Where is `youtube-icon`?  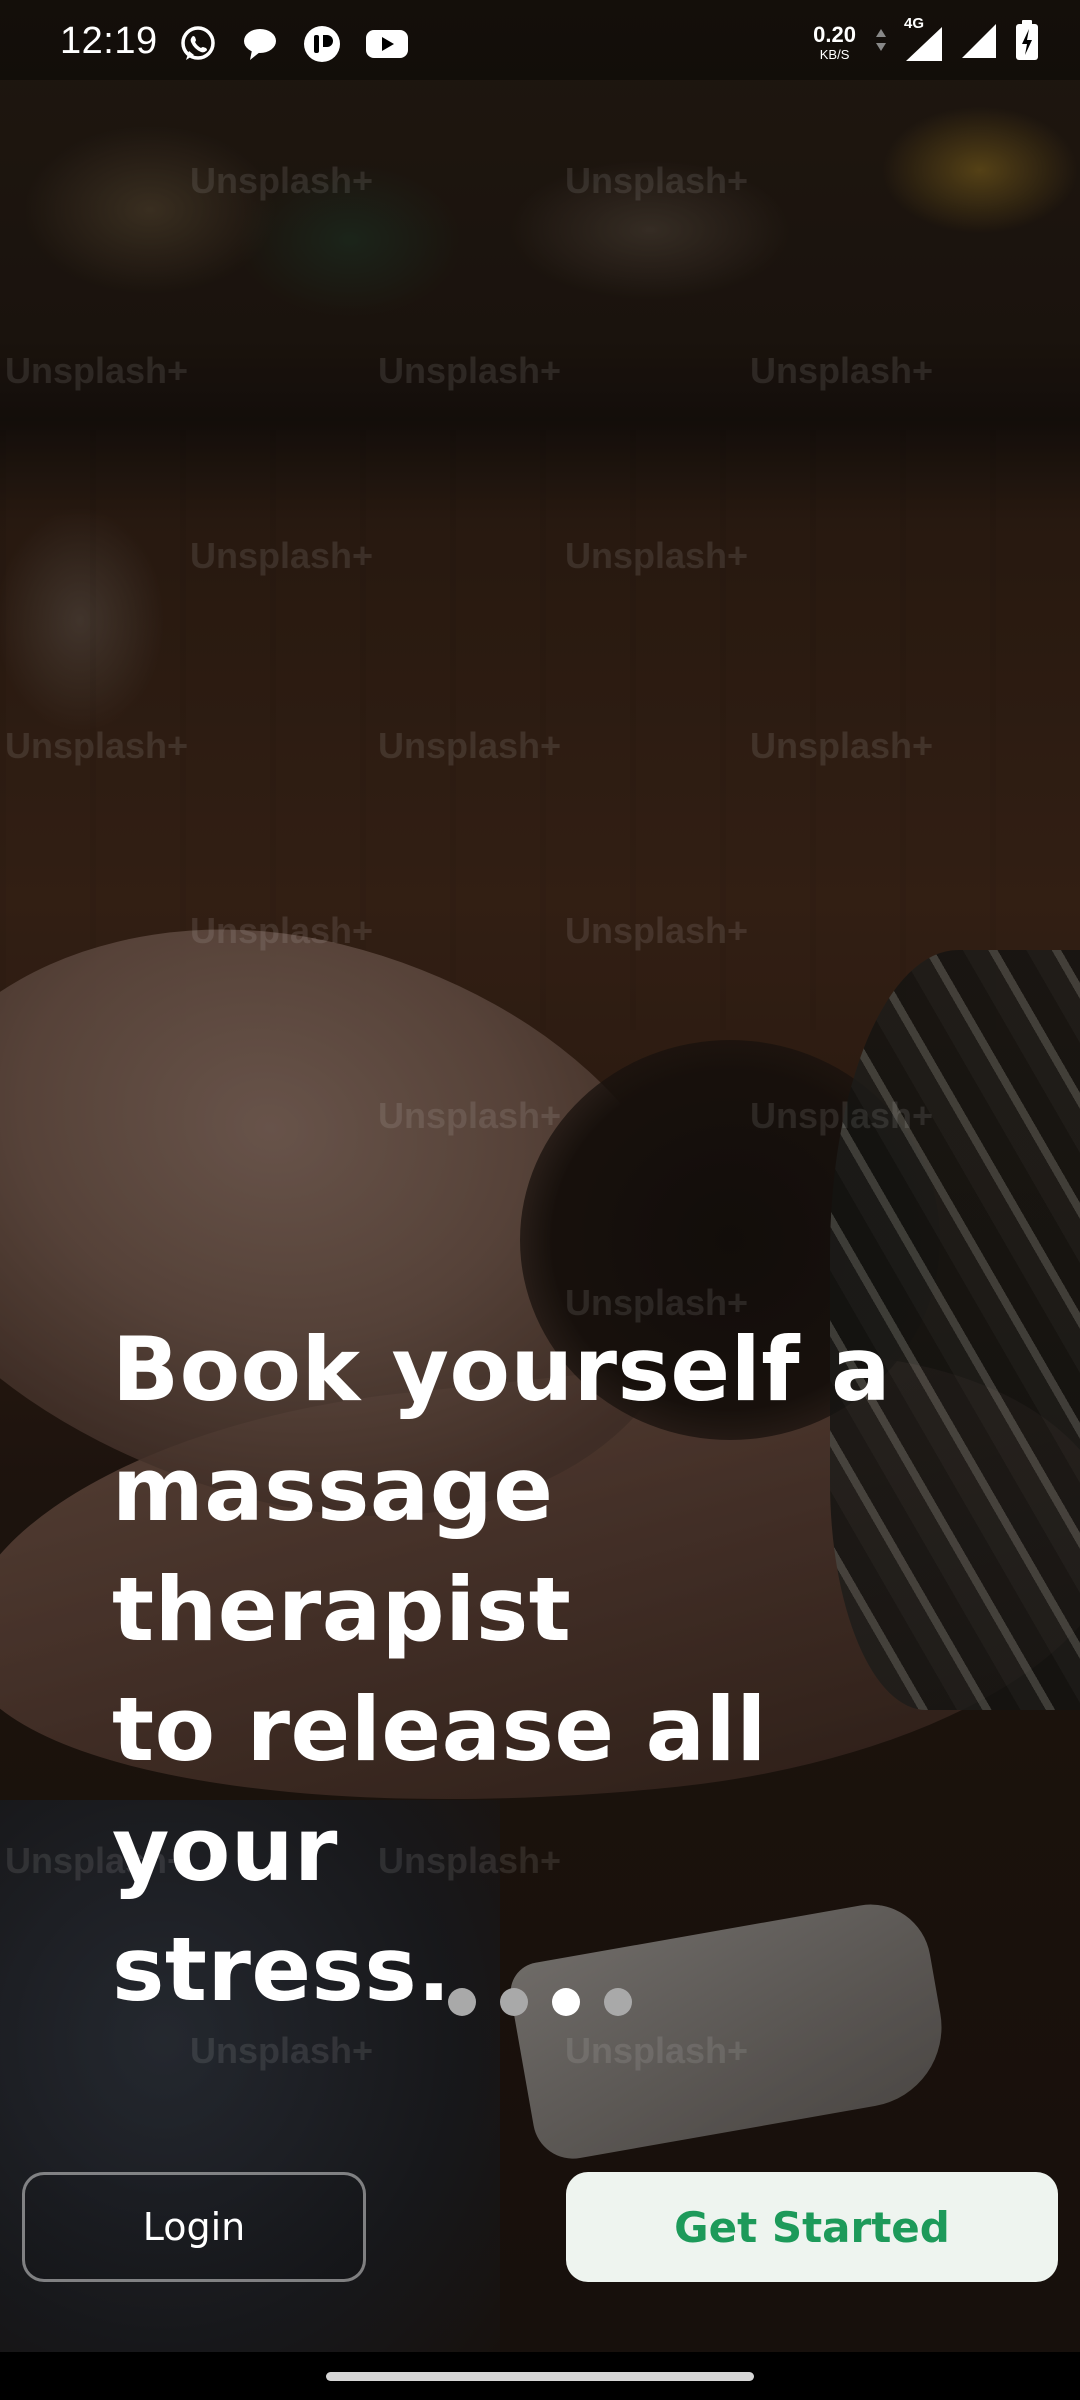 youtube-icon is located at coordinates (387, 44).